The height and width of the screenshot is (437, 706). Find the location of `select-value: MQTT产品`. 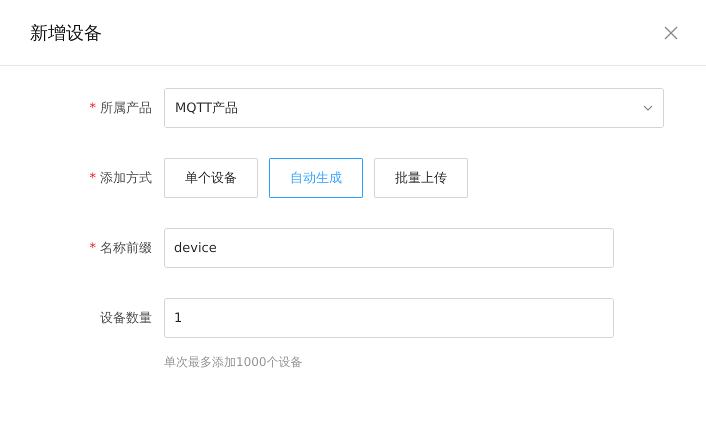

select-value: MQTT产品 is located at coordinates (206, 108).